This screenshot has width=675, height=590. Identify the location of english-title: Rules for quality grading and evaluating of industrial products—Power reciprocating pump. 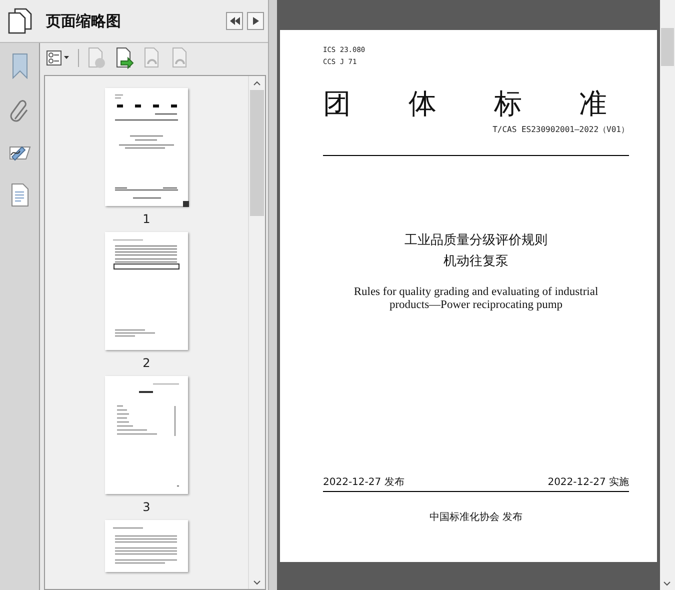
(476, 299).